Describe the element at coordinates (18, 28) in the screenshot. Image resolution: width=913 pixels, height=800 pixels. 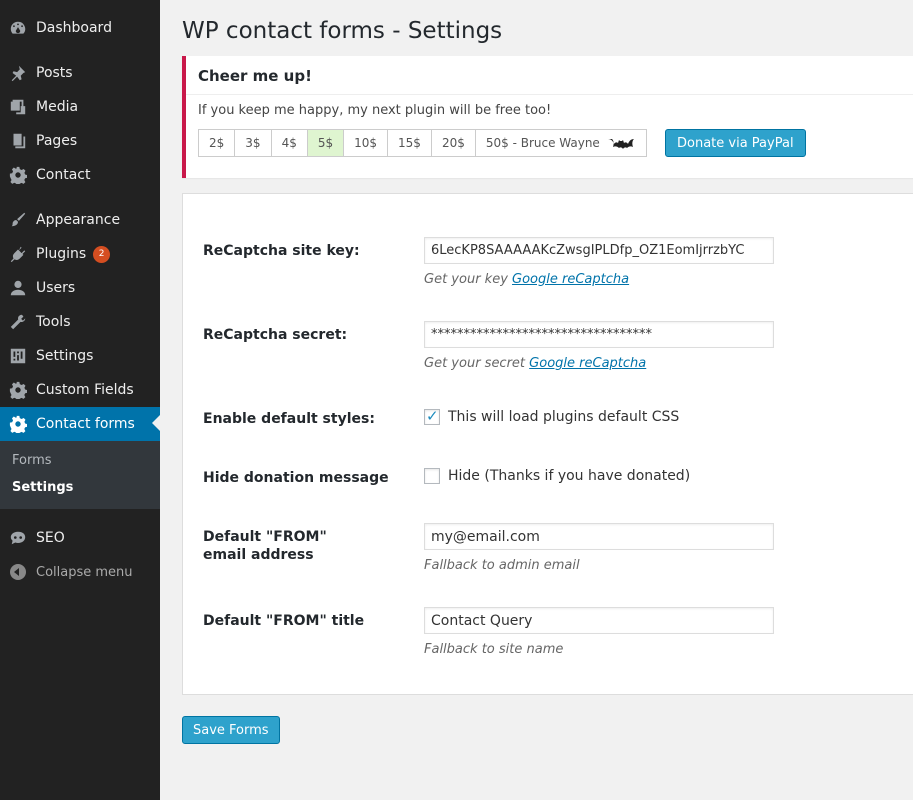
I see `dashboard-icon` at that location.